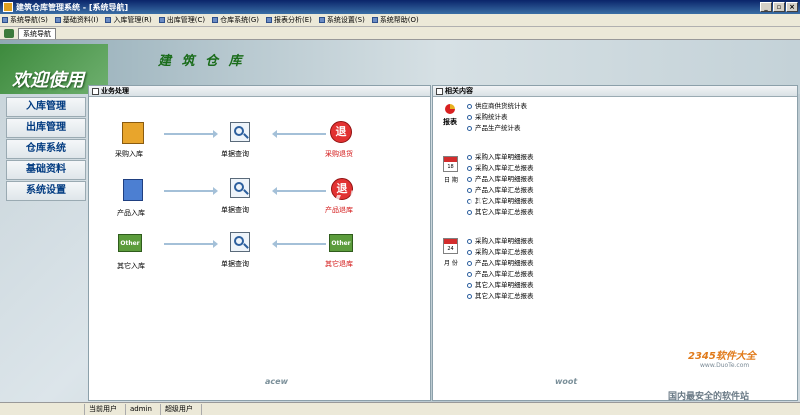 The image size is (800, 415). I want to click on status-user: admin, so click(143, 409).